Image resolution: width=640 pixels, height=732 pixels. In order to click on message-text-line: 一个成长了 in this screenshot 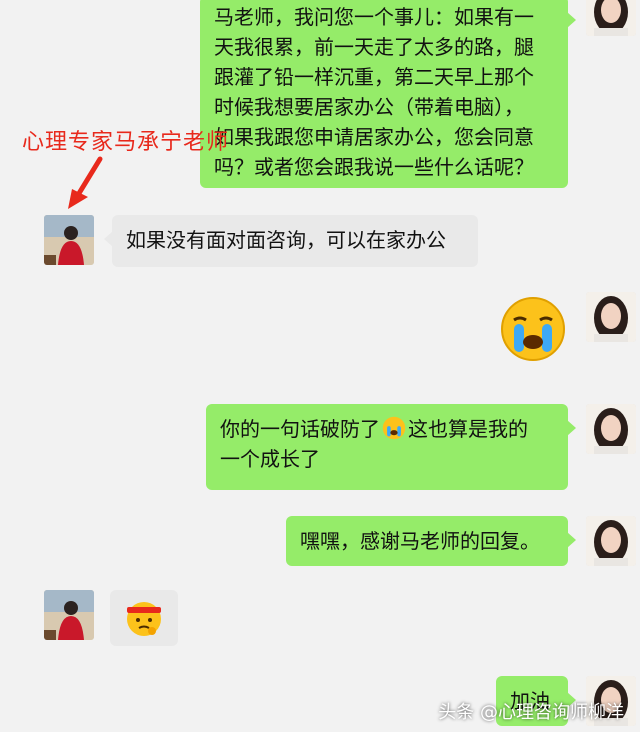, I will do `click(270, 459)`.